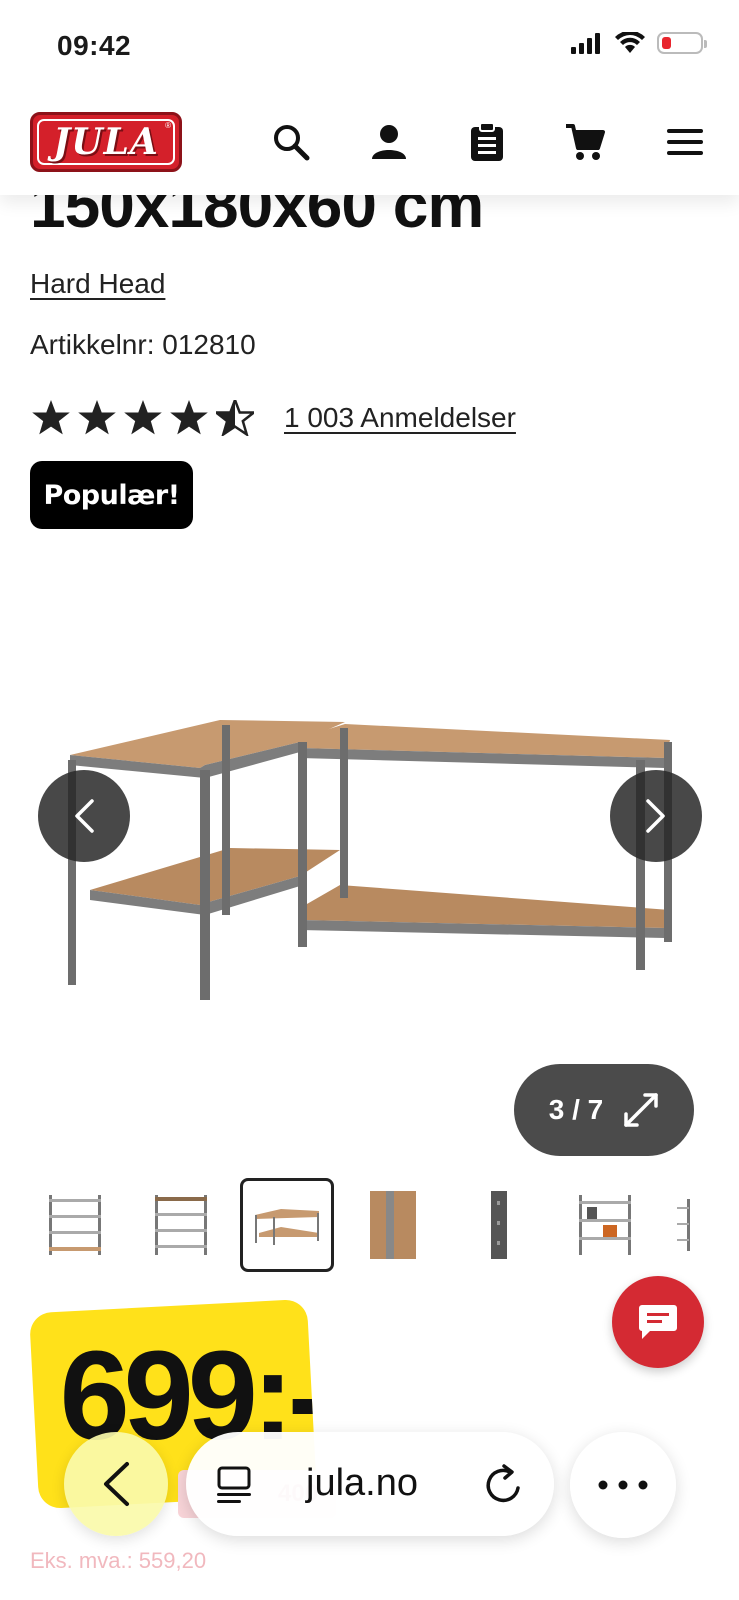 The image size is (739, 1600). I want to click on logo-text: JULA, so click(106, 142).